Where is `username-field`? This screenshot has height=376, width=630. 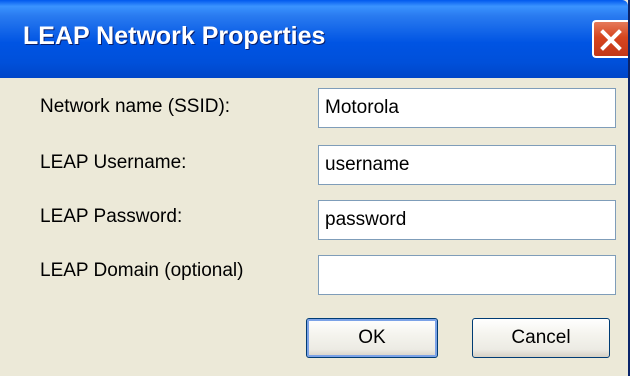 username-field is located at coordinates (467, 165).